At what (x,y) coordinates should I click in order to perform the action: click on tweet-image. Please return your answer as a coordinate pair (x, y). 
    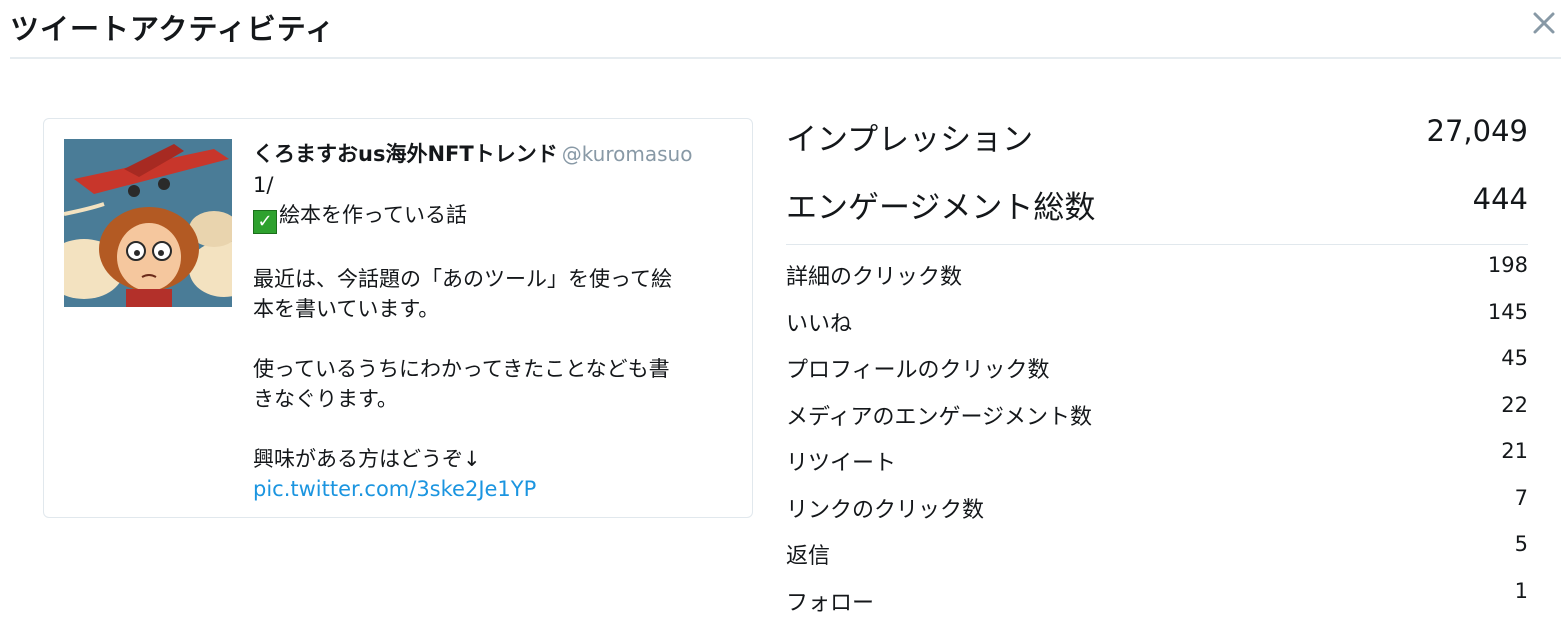
    Looking at the image, I should click on (148, 223).